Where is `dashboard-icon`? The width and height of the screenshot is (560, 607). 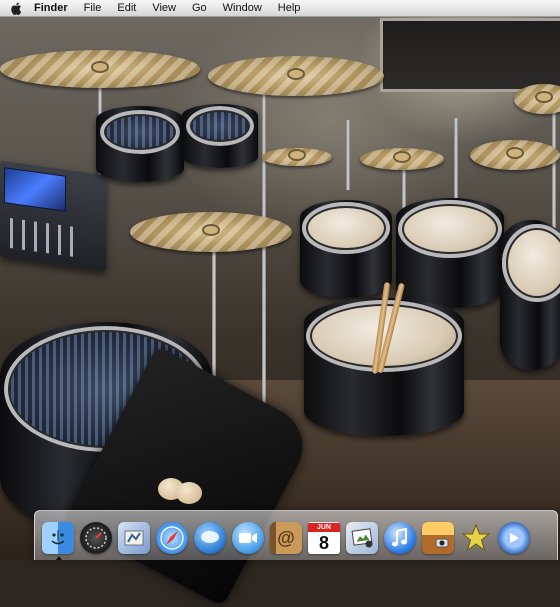 dashboard-icon is located at coordinates (96, 538).